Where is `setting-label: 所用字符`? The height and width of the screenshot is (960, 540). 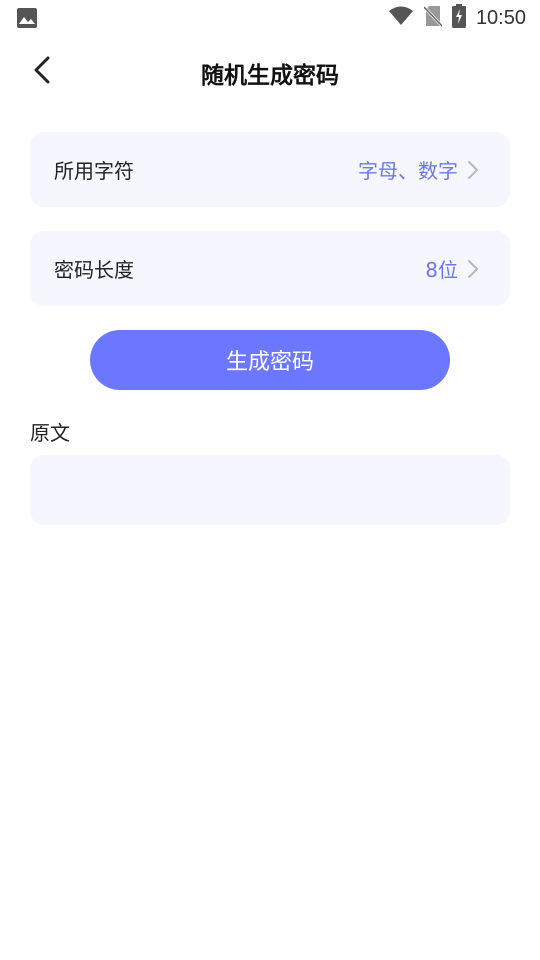
setting-label: 所用字符 is located at coordinates (94, 171).